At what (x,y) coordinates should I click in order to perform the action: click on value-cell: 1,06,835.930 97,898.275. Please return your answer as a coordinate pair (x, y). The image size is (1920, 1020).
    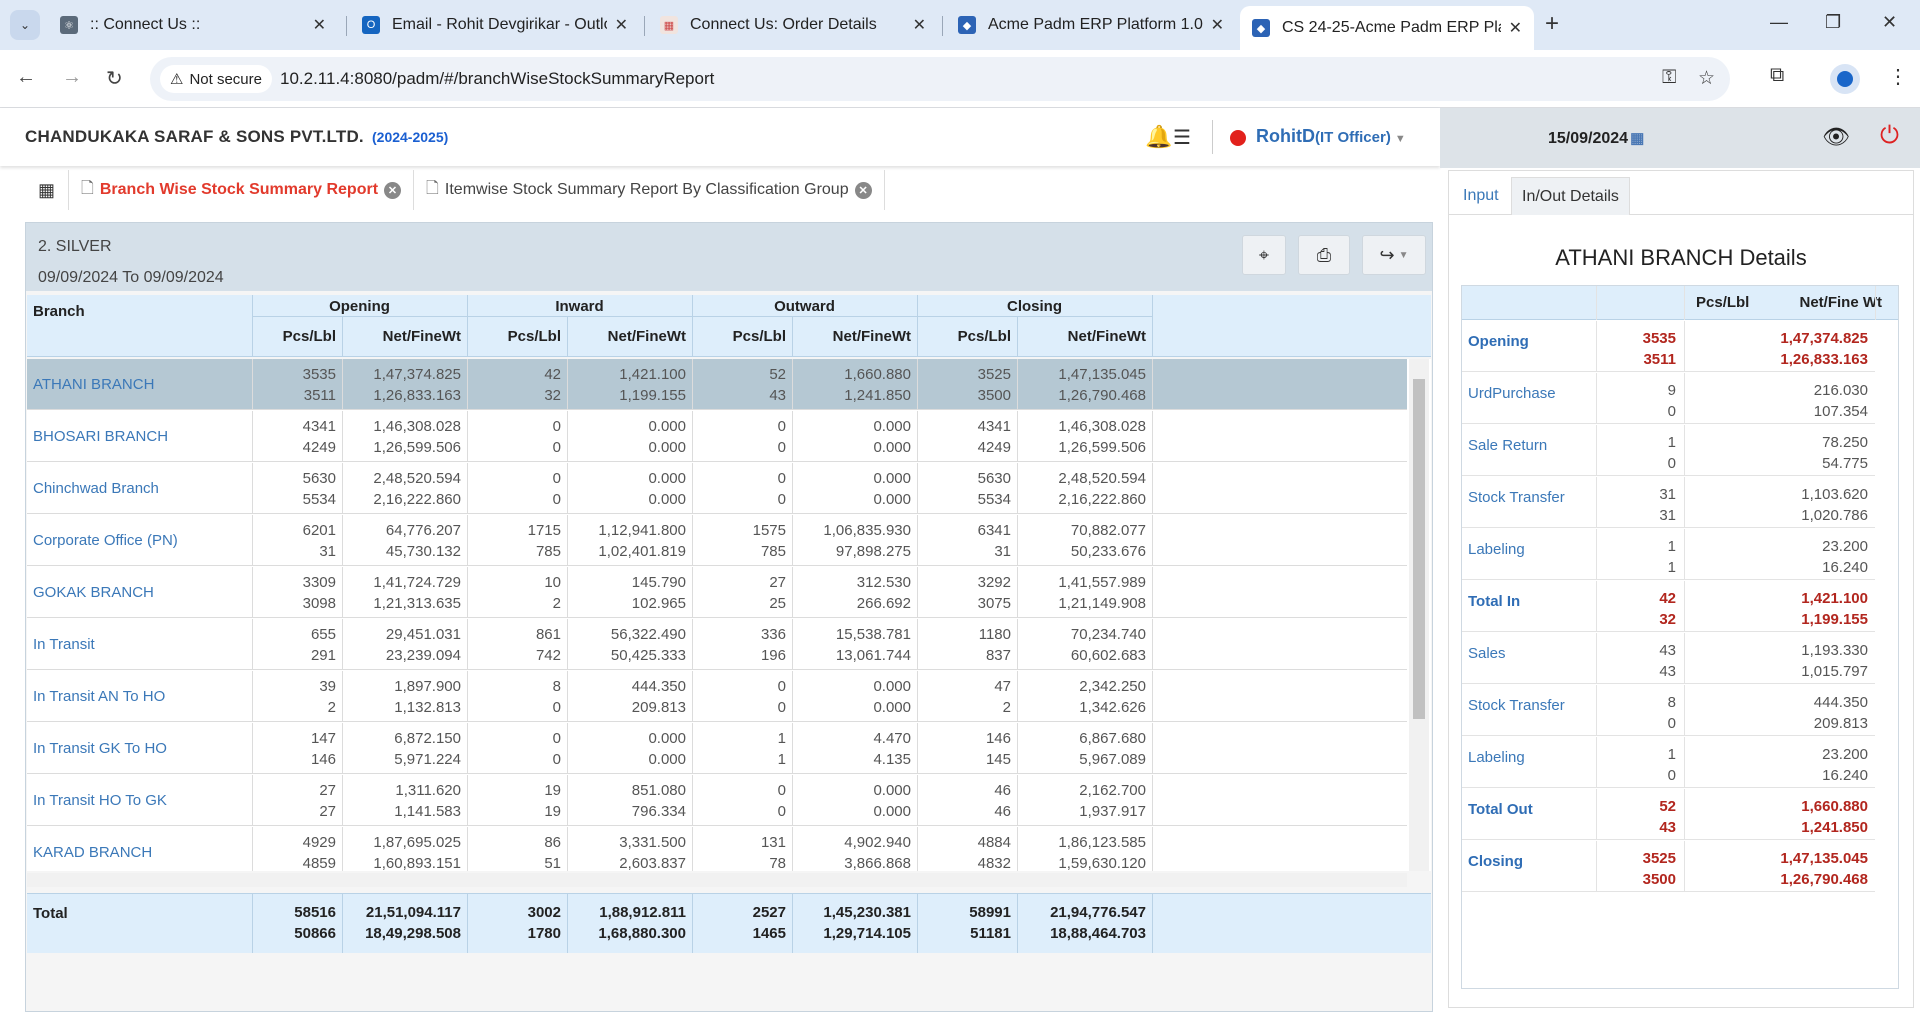
    Looking at the image, I should click on (867, 541).